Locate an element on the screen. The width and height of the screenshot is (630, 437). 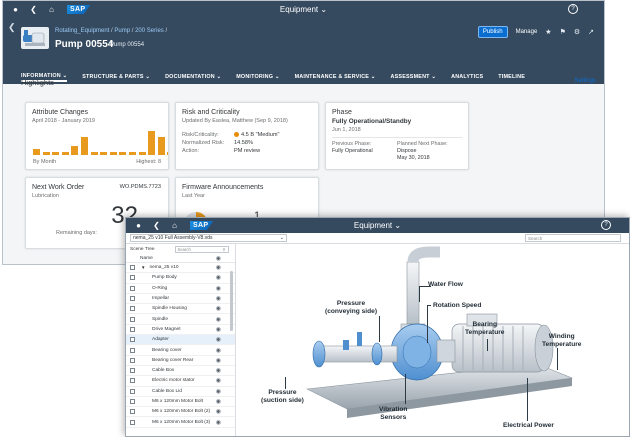
nav-assessment: ASSESSMENT ⌄ is located at coordinates (414, 77).